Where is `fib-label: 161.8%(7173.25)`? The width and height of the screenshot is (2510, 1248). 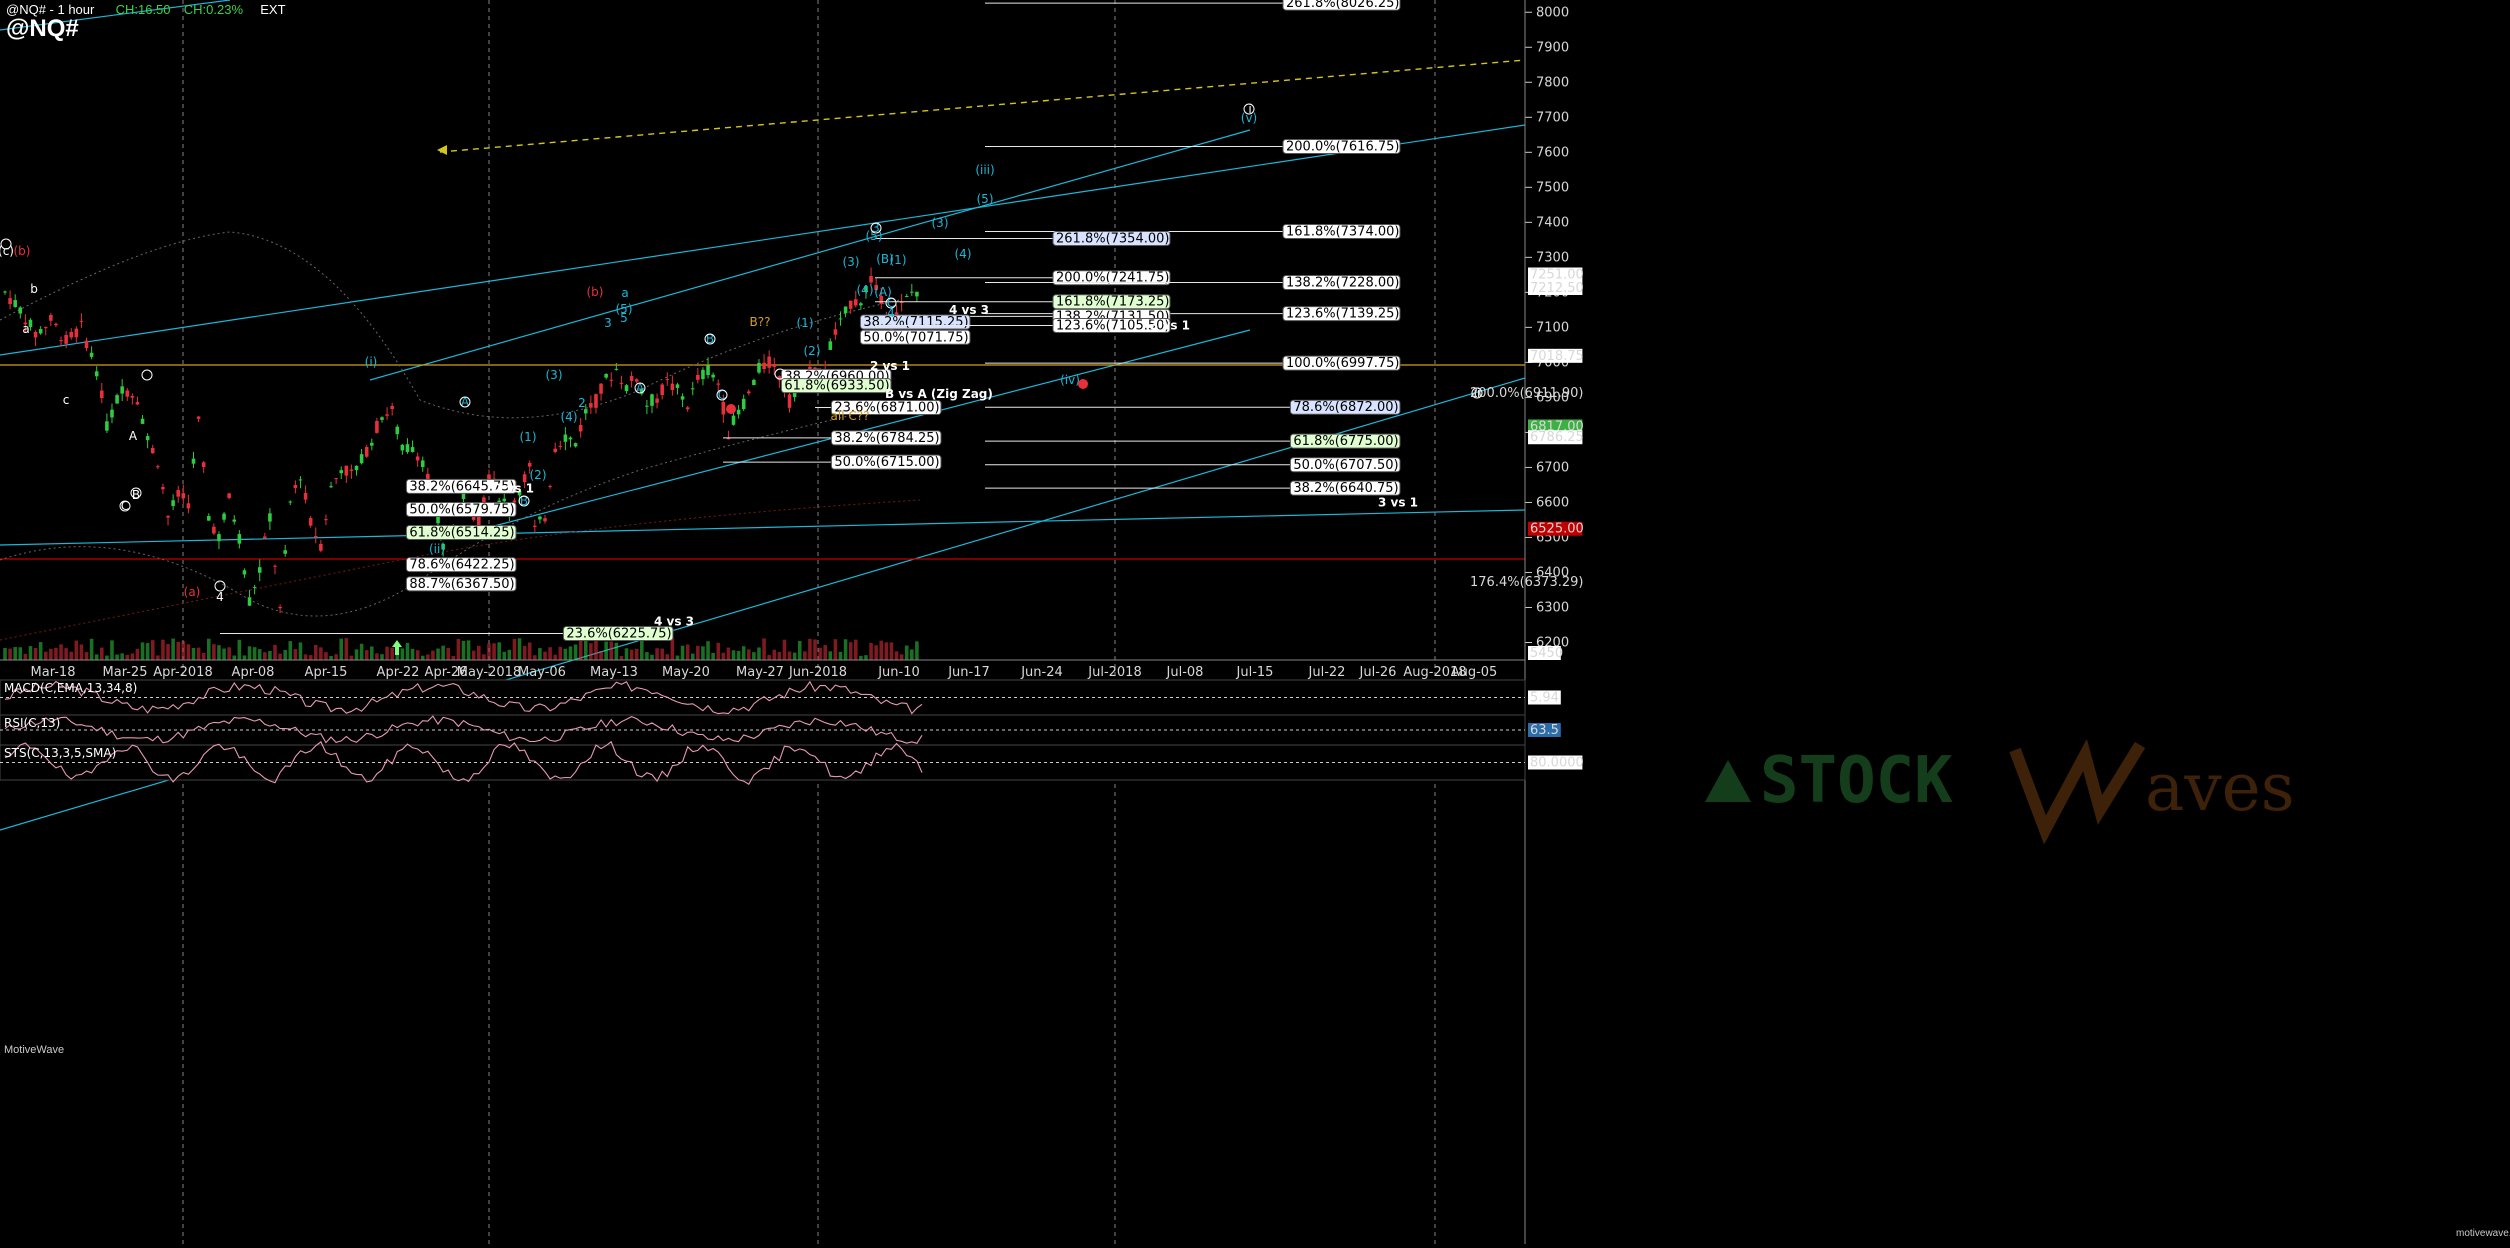 fib-label: 161.8%(7173.25) is located at coordinates (1112, 302).